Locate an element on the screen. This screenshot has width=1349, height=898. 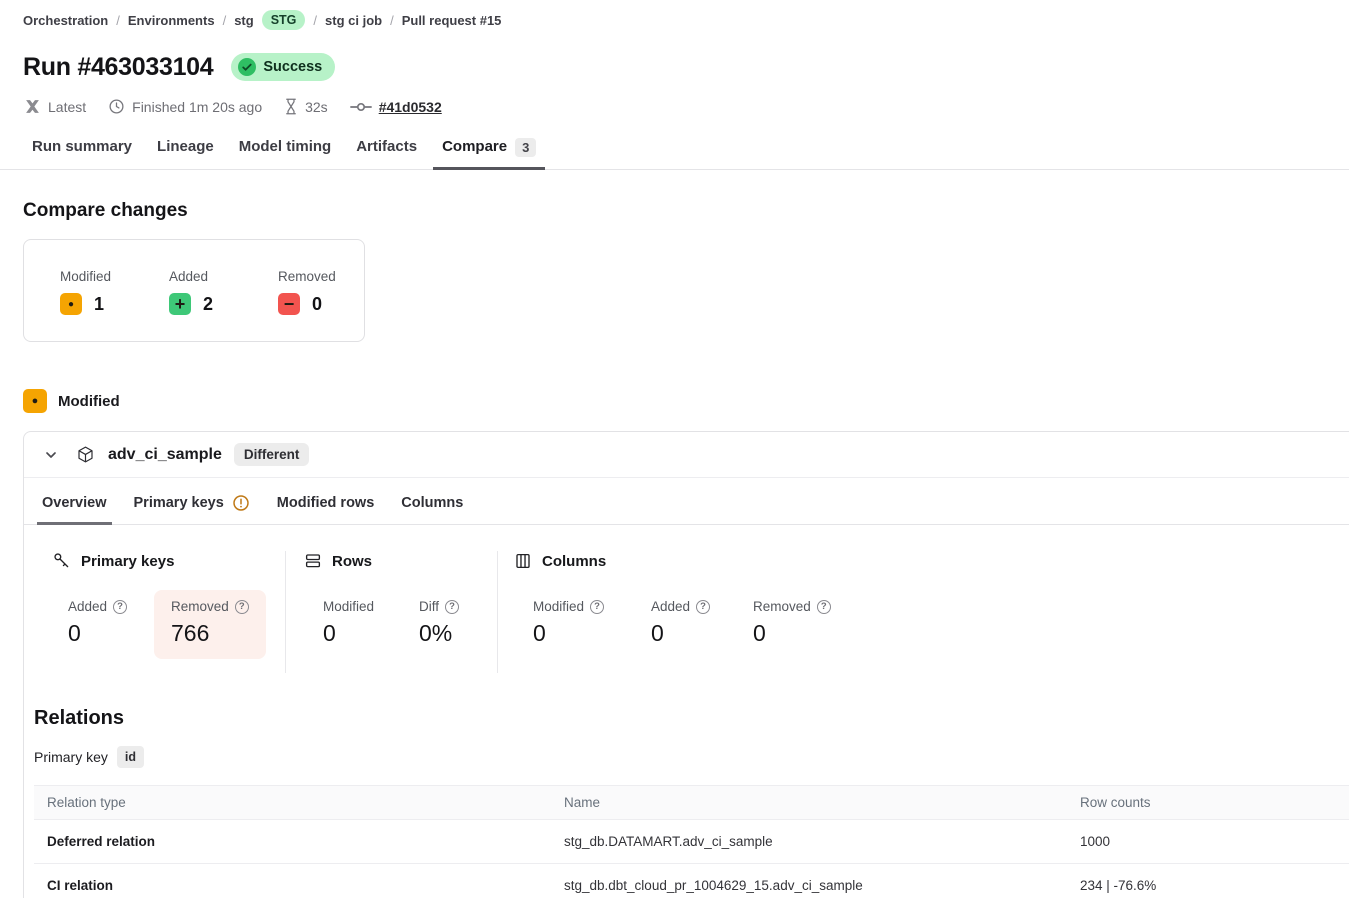
compare-changes-heading: Compare changes is located at coordinates (105, 210).